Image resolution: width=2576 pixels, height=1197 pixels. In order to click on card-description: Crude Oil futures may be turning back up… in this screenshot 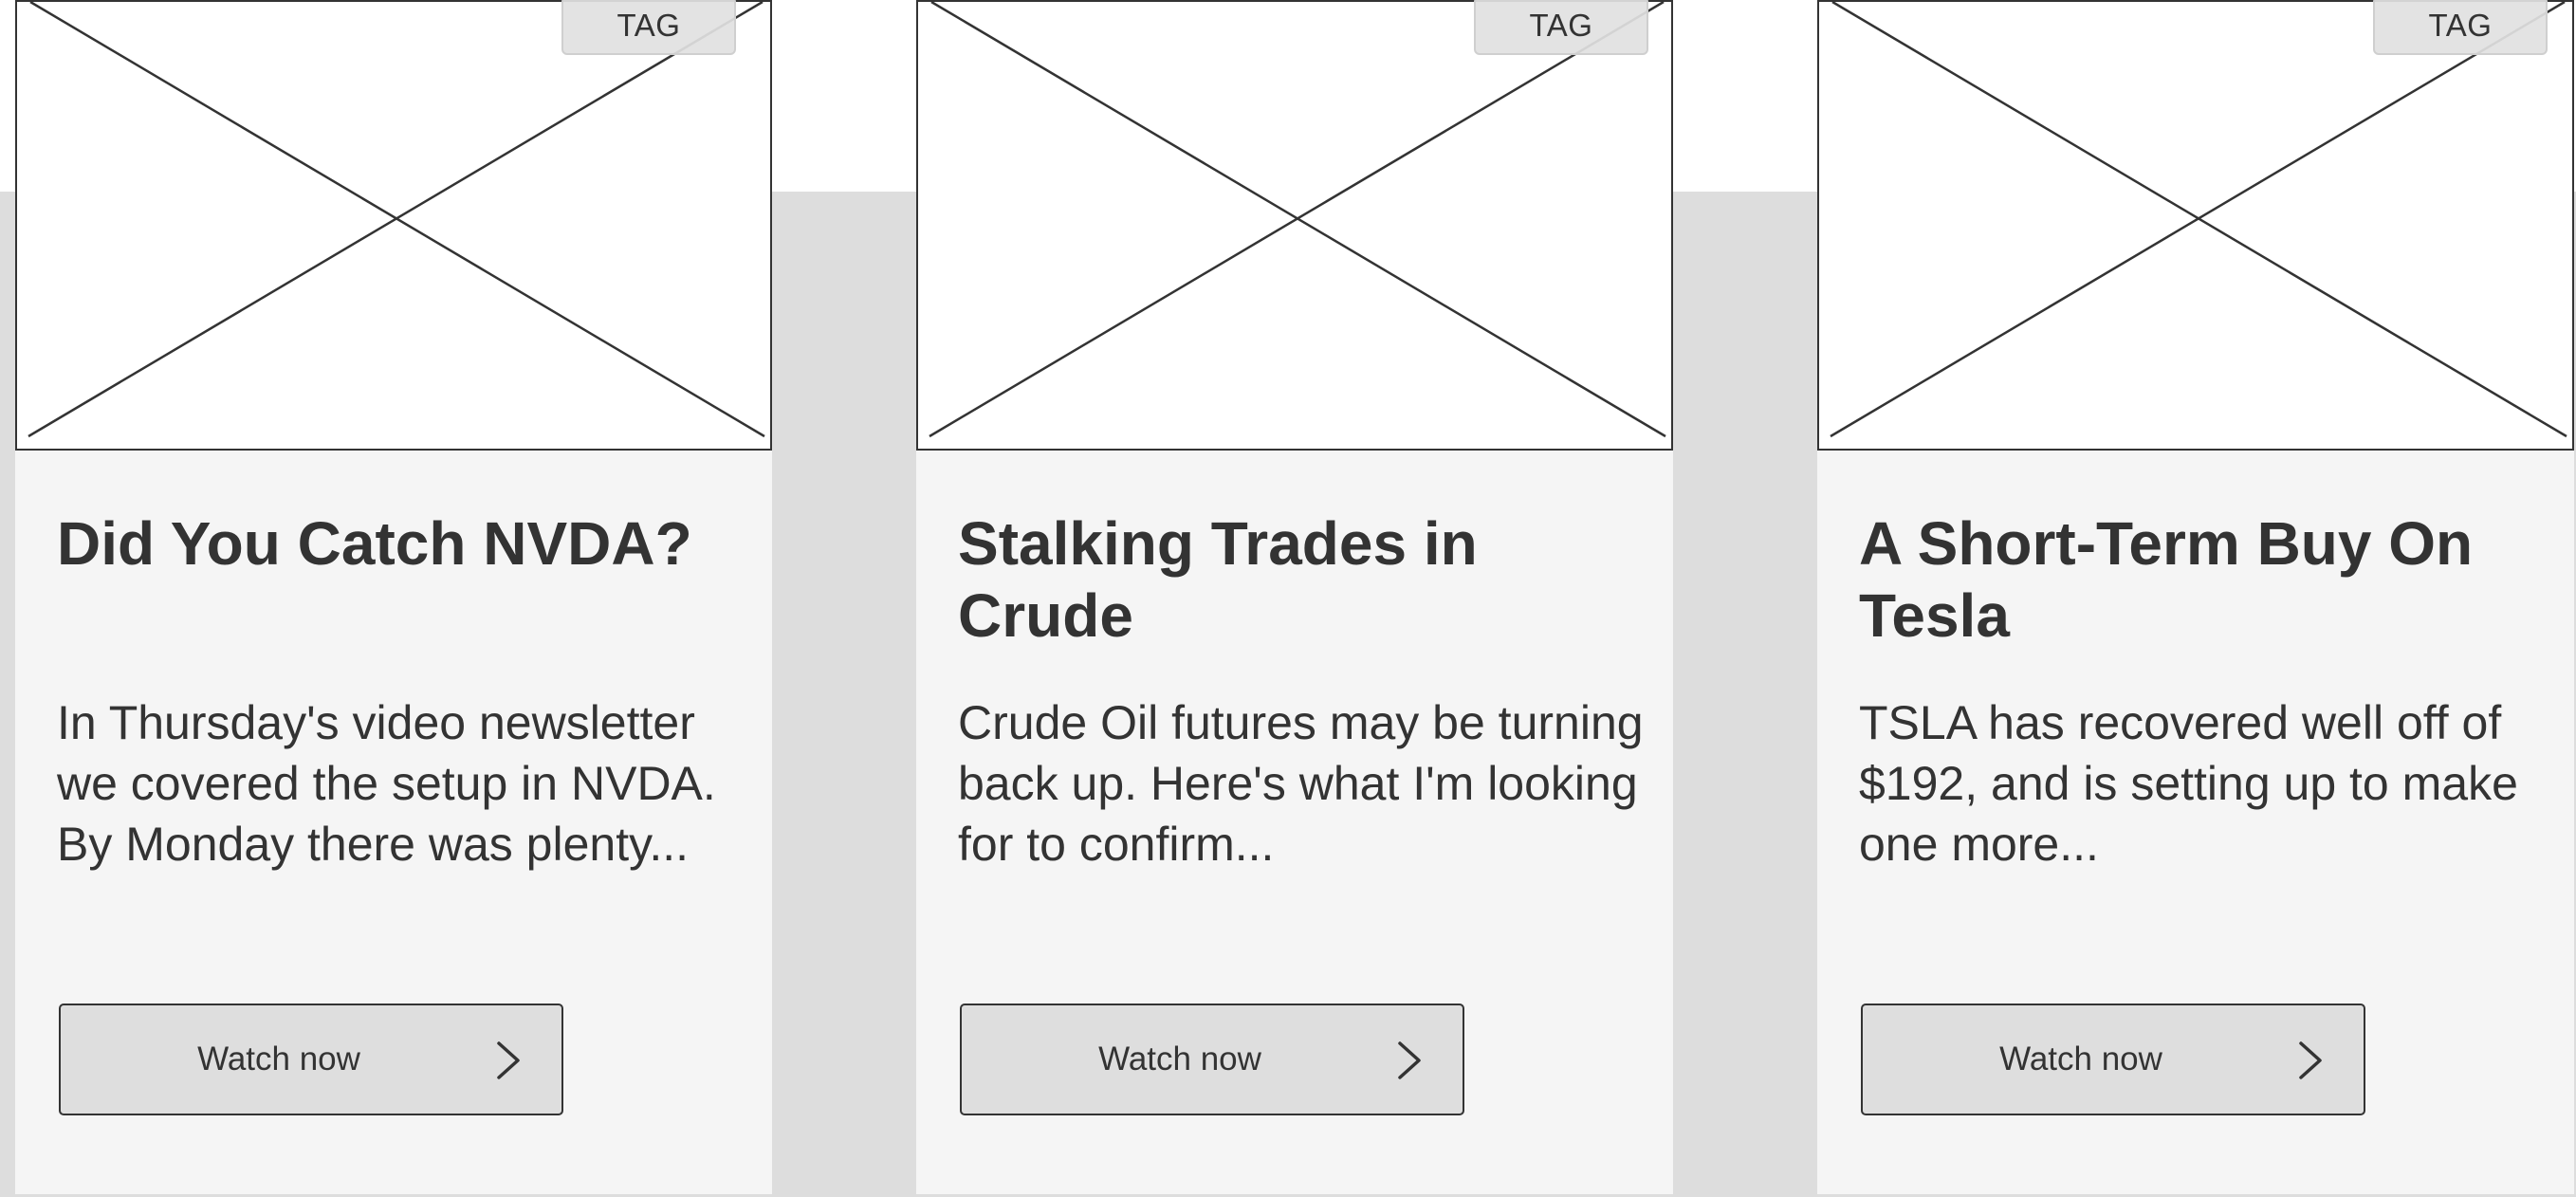, I will do `click(1301, 783)`.